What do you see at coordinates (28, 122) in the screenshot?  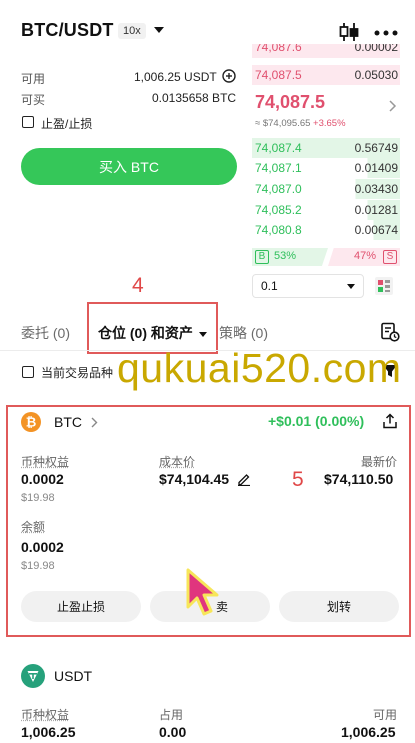 I see `tpsl-checkbox` at bounding box center [28, 122].